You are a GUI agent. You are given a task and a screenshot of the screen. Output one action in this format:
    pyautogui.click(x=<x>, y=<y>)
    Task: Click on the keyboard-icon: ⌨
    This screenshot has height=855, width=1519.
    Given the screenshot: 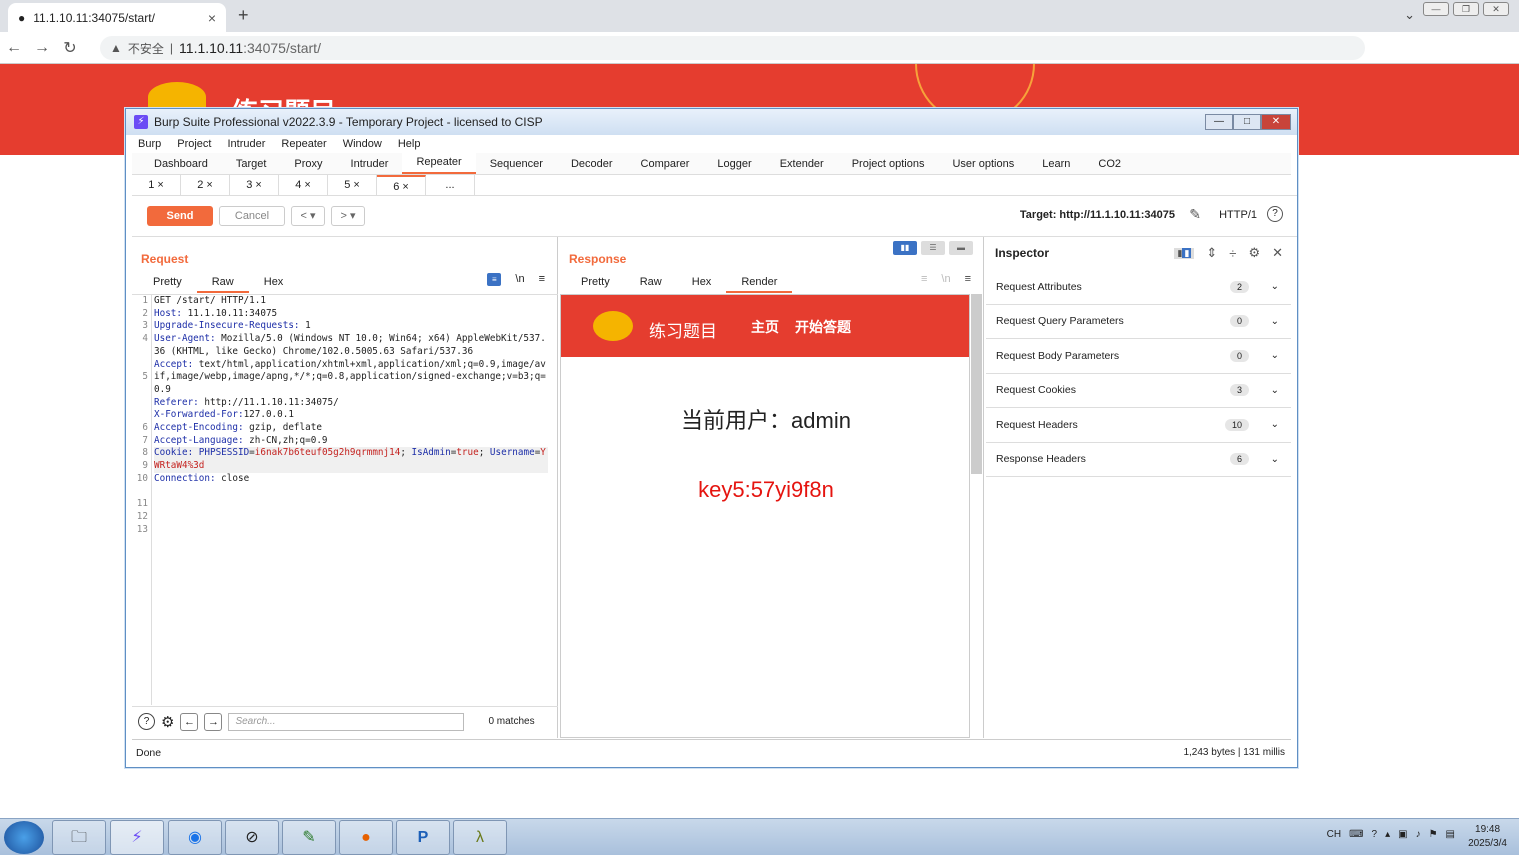 What is the action you would take?
    pyautogui.click(x=1356, y=834)
    